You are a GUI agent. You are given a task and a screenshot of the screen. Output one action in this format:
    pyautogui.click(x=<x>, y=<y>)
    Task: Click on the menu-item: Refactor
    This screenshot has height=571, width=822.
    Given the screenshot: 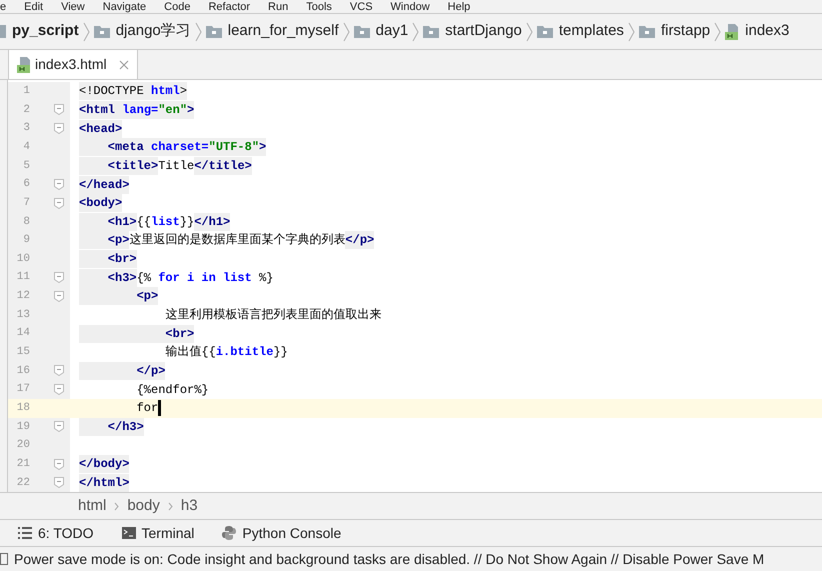 What is the action you would take?
    pyautogui.click(x=229, y=7)
    